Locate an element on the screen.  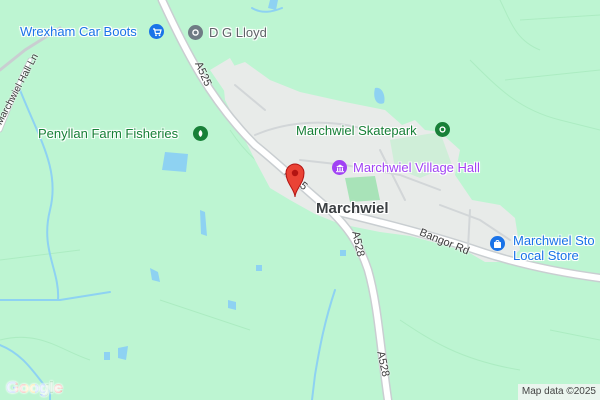
place-dot-icon is located at coordinates (195, 32).